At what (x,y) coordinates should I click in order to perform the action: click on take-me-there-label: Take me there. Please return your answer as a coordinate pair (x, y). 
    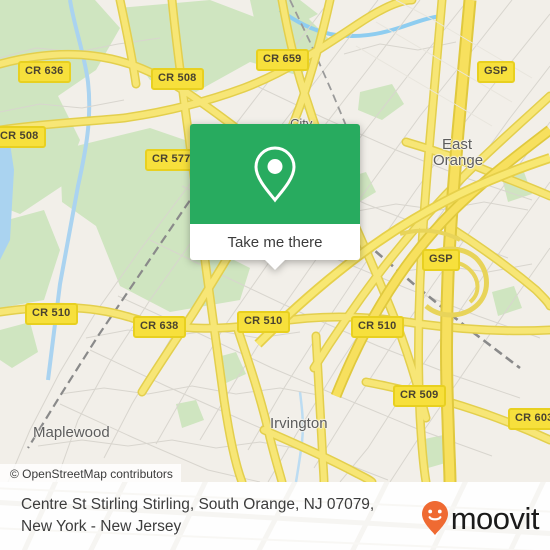
    Looking at the image, I should click on (275, 242).